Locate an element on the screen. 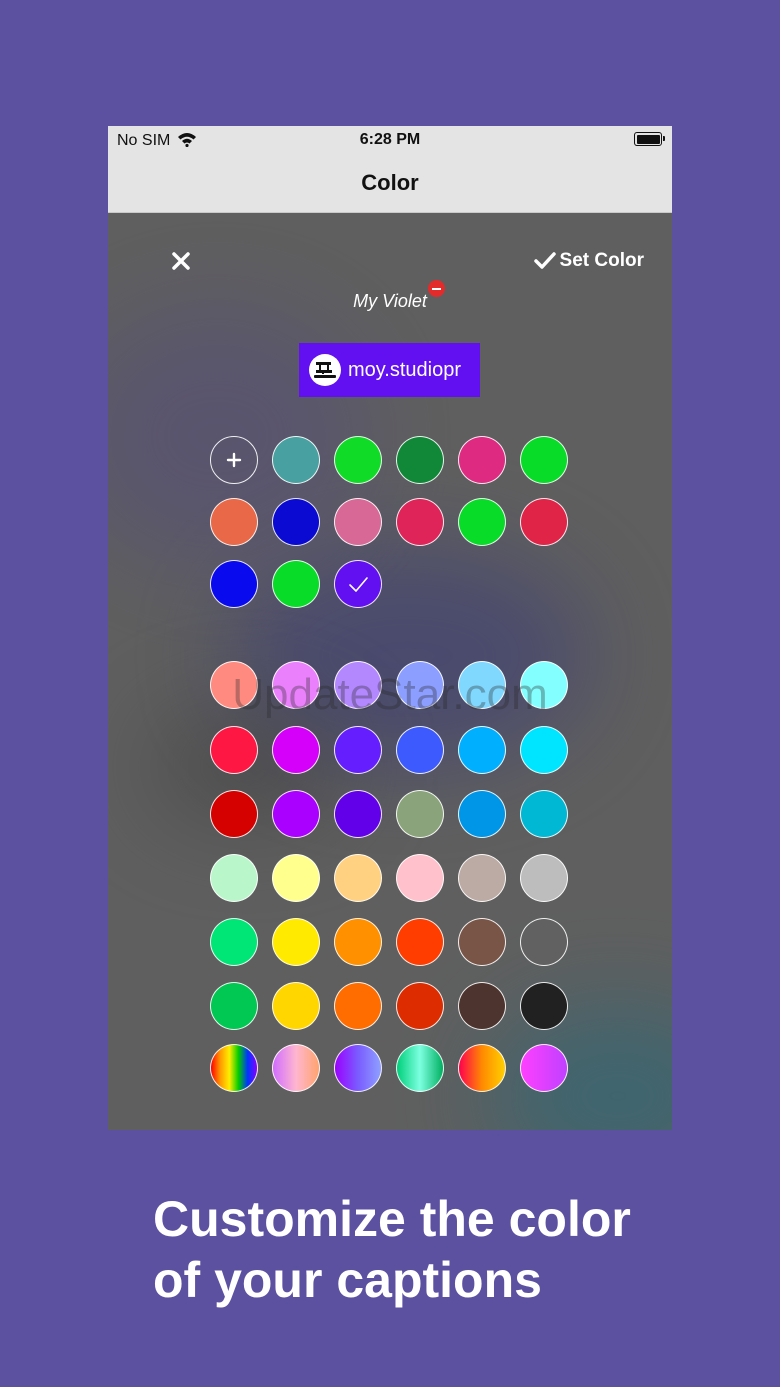 Image resolution: width=780 pixels, height=1387 pixels. page-title: Color is located at coordinates (390, 182).